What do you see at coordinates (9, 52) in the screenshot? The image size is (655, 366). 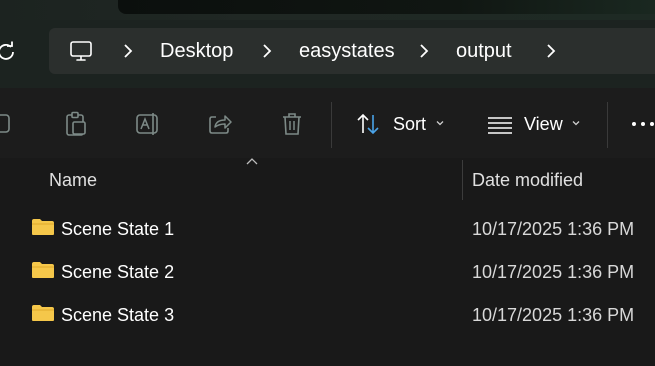 I see `refresh-icon` at bounding box center [9, 52].